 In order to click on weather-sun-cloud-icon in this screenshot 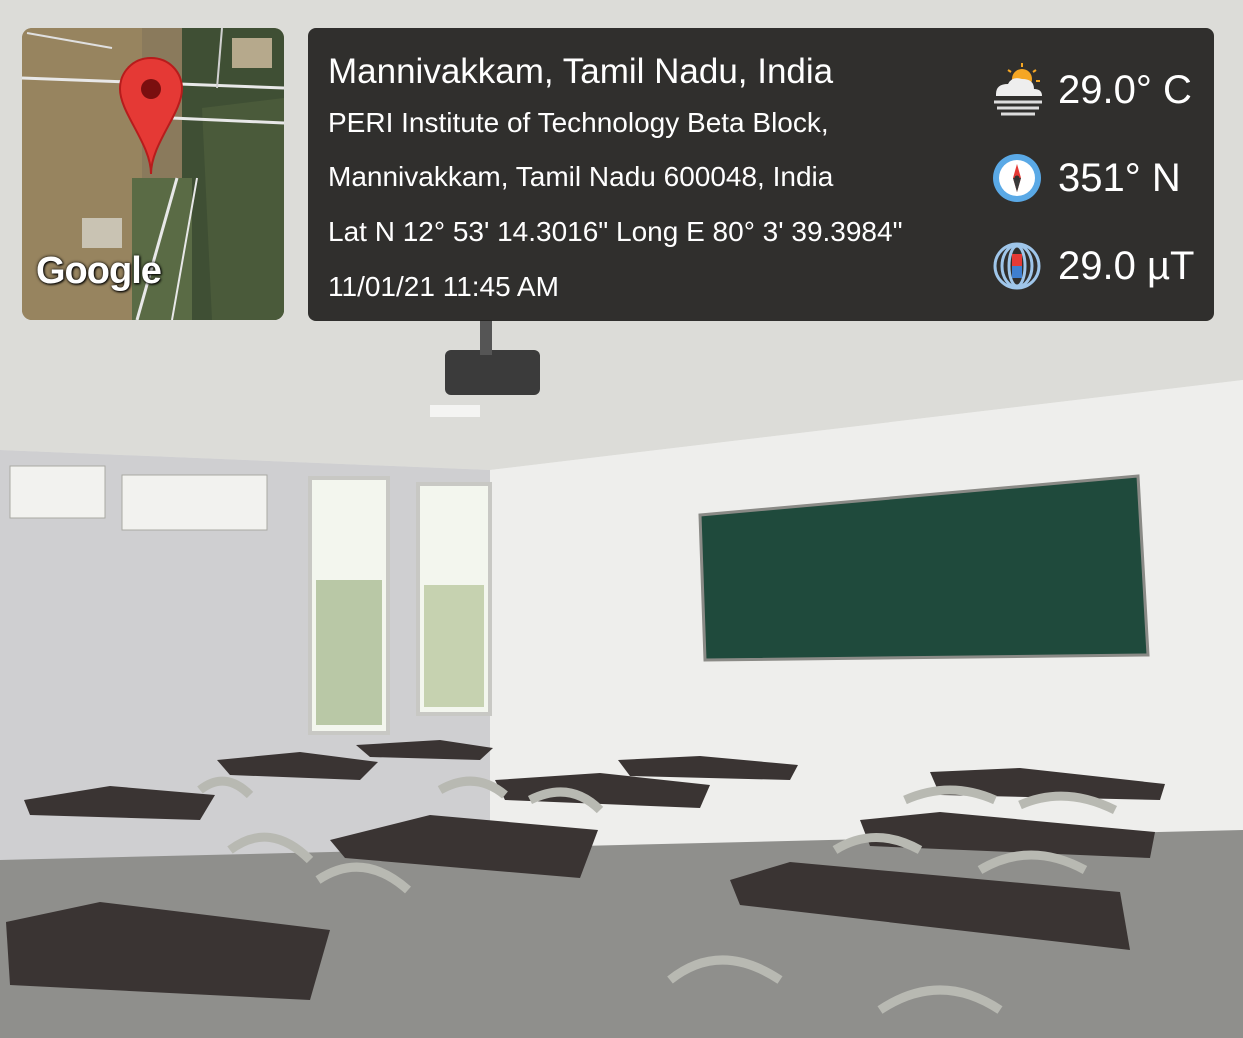, I will do `click(1017, 90)`.